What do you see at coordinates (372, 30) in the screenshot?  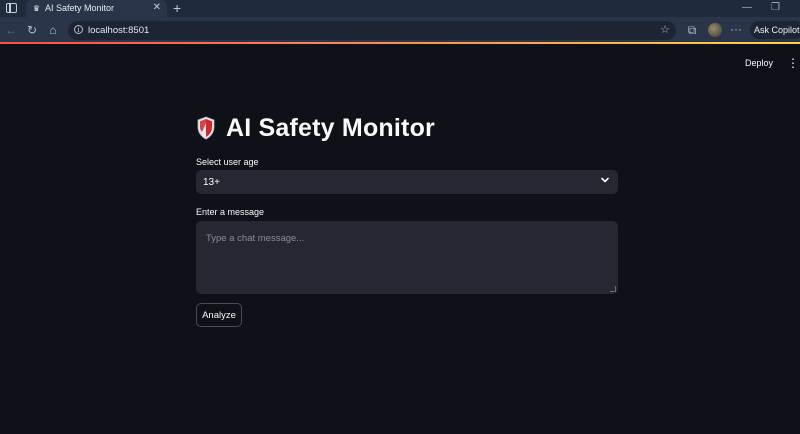 I see `address-bar: i localhost:8501 ☆` at bounding box center [372, 30].